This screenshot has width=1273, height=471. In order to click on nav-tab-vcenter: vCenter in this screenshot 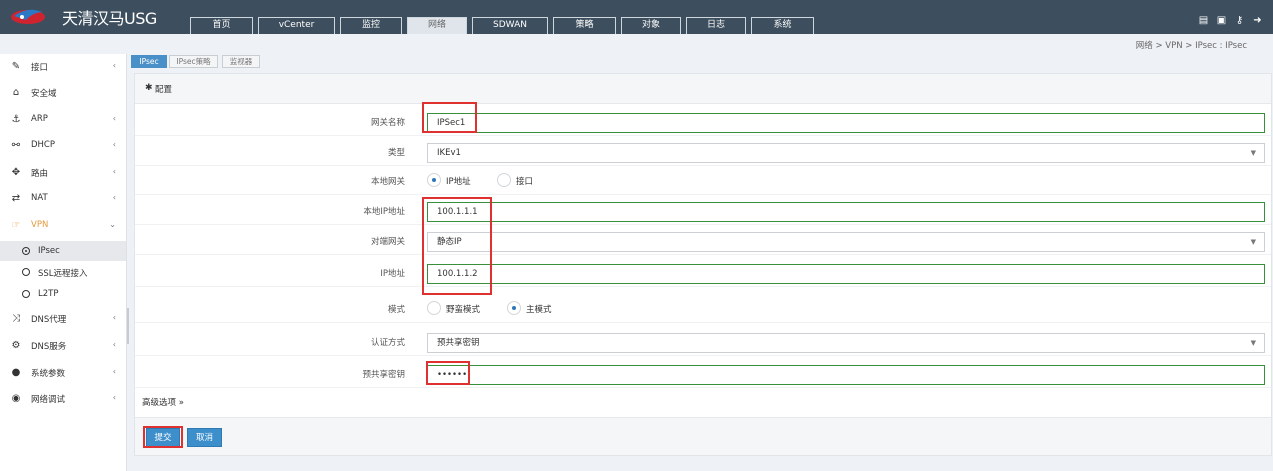, I will do `click(296, 25)`.